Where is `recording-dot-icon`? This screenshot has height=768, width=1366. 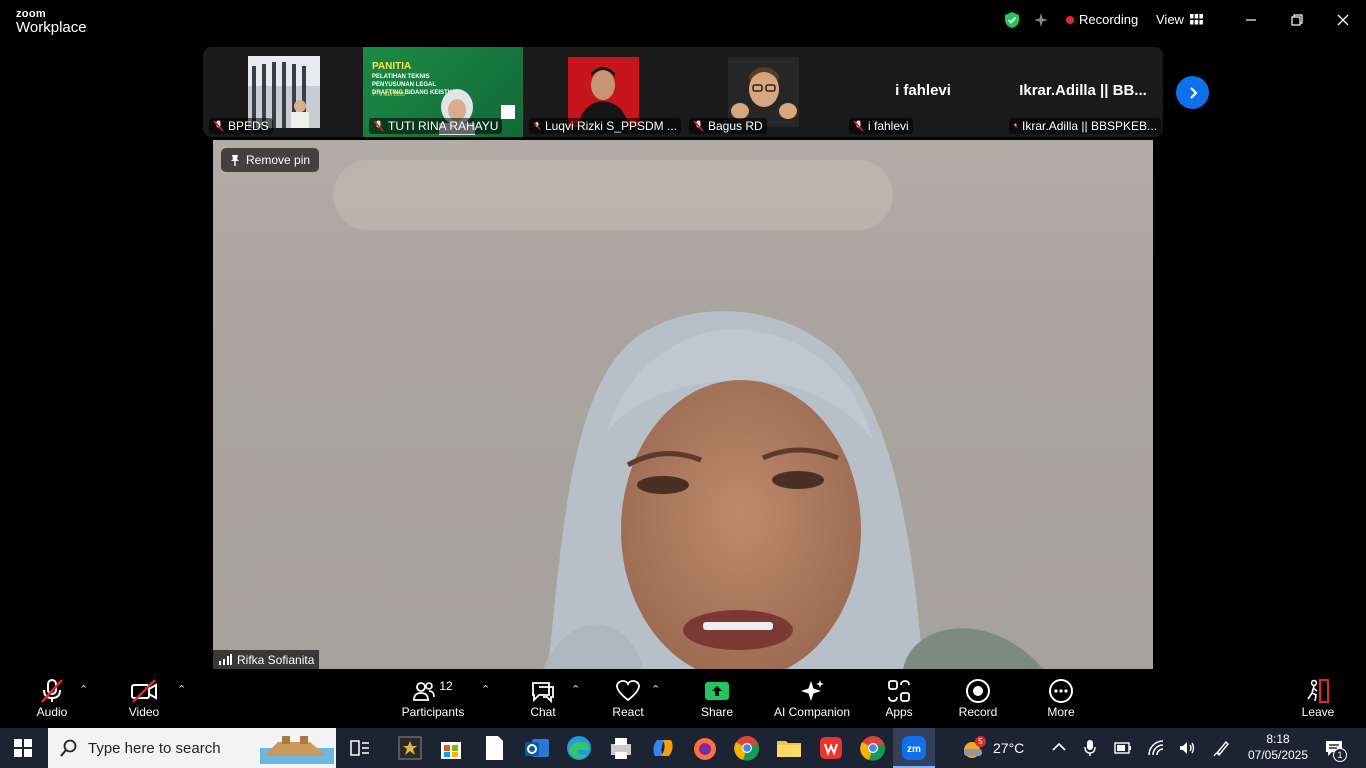 recording-dot-icon is located at coordinates (1070, 19).